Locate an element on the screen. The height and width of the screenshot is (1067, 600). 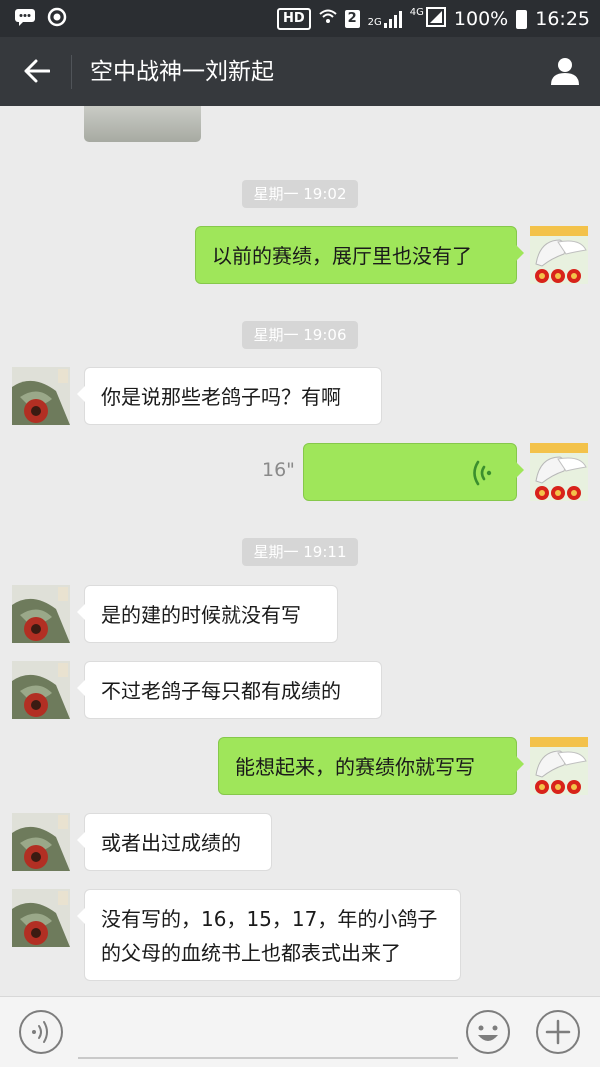
sim-badge: 2 is located at coordinates (352, 19).